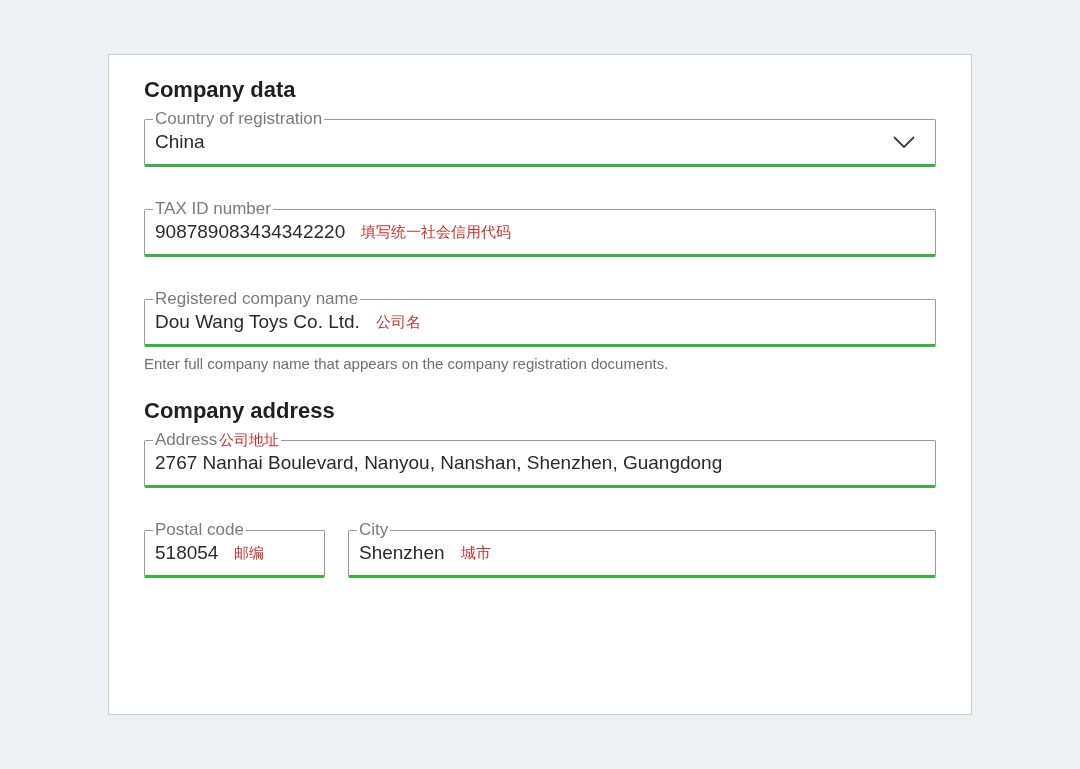 The width and height of the screenshot is (1080, 769). I want to click on field-value: Dou Wang Toys Co. Ltd., so click(257, 322).